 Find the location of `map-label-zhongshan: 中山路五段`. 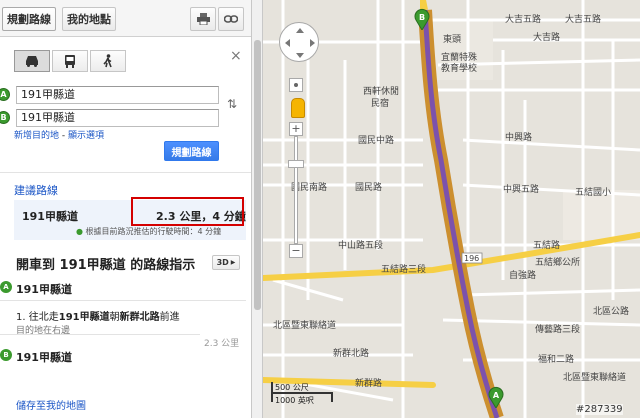

map-label-zhongshan: 中山路五段 is located at coordinates (361, 246).